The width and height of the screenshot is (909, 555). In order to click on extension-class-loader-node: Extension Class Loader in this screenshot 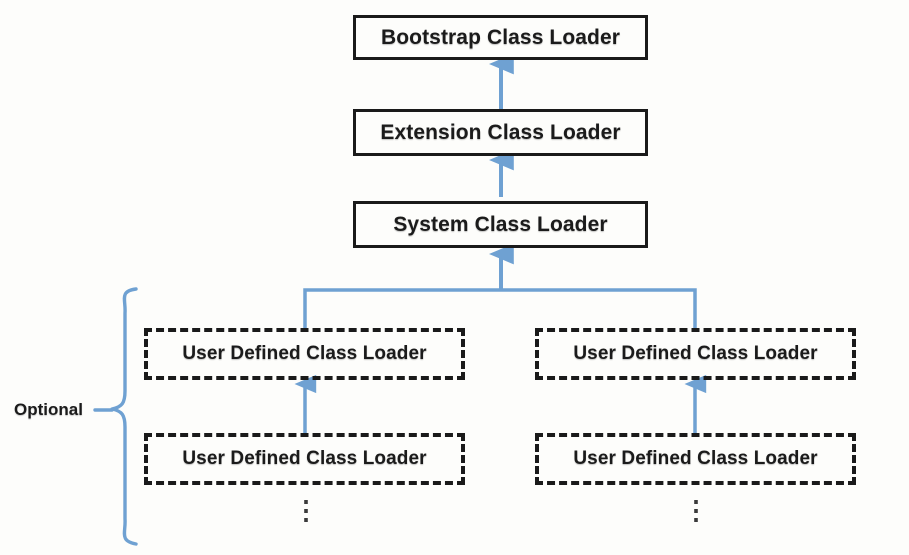, I will do `click(500, 132)`.